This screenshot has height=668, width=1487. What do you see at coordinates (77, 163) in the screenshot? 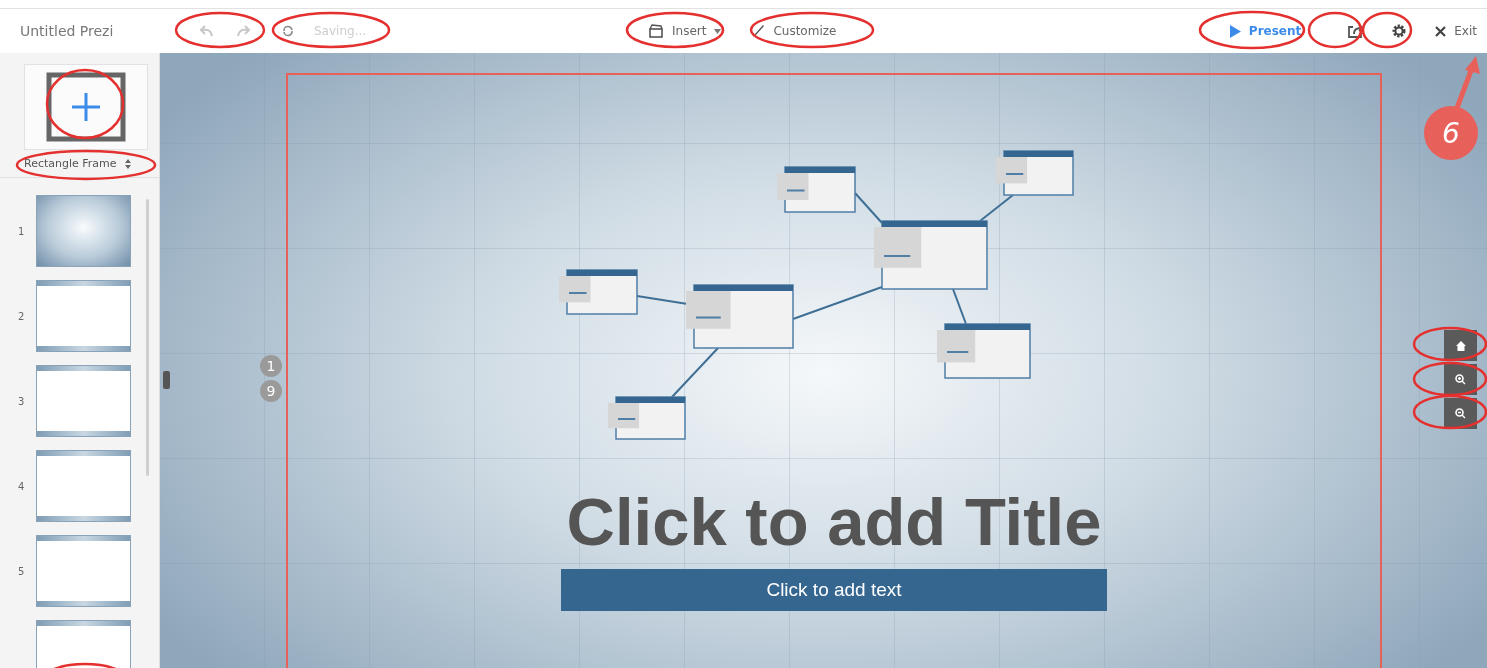
I see `frame-type-dropdown: Rectangle Frame` at bounding box center [77, 163].